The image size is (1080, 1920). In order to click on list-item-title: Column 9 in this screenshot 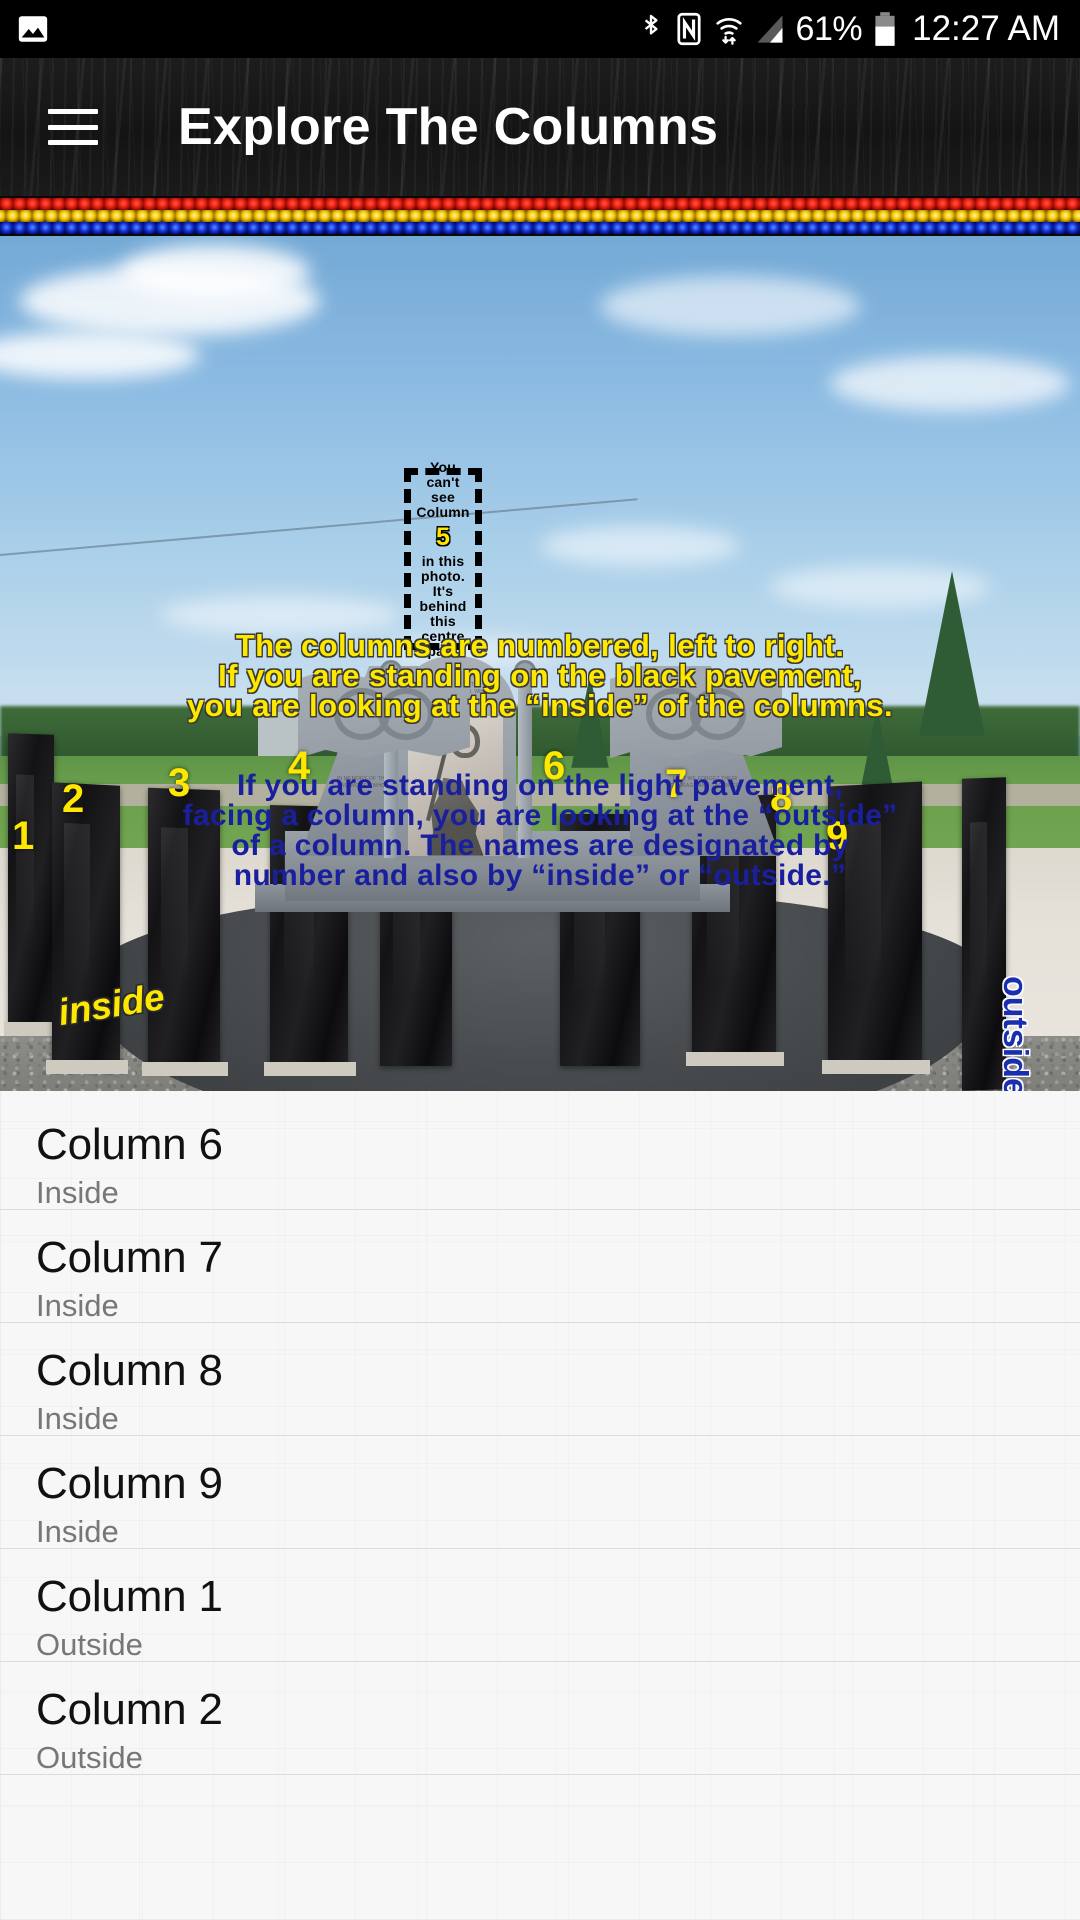, I will do `click(129, 1483)`.